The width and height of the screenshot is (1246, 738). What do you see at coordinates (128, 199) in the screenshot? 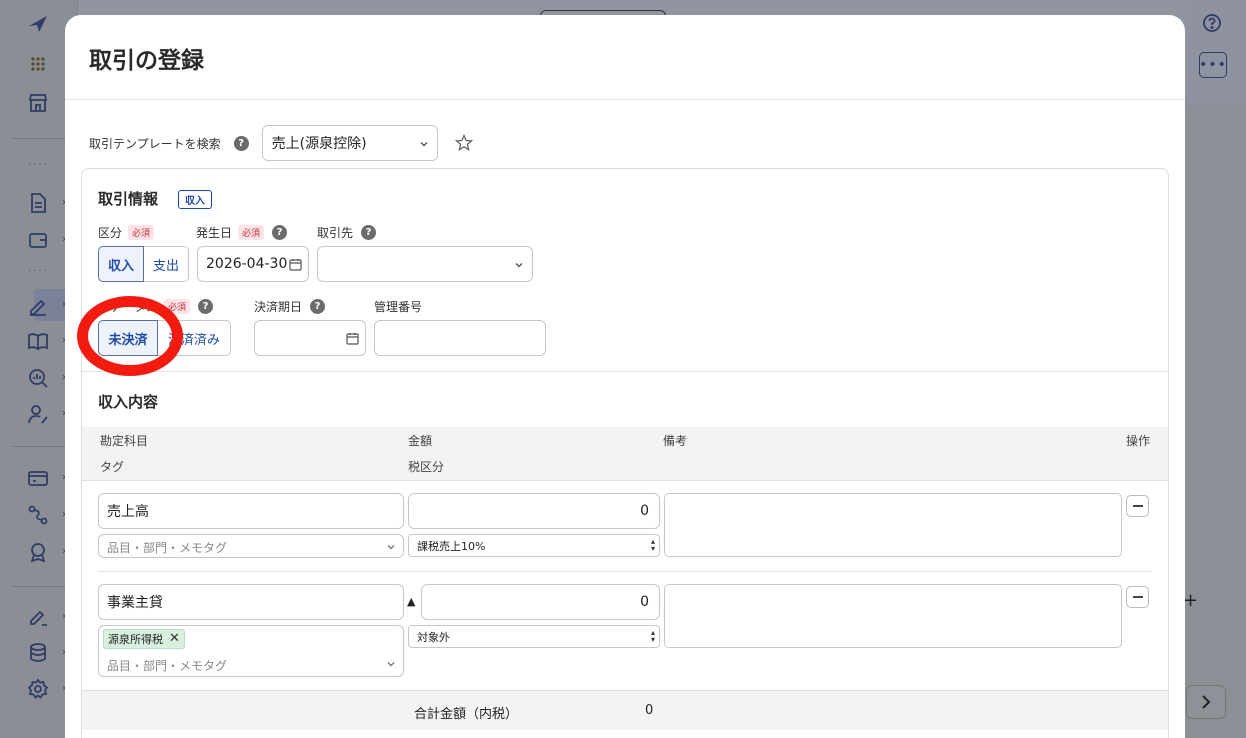
I see `transaction-info-title: 取引情報` at bounding box center [128, 199].